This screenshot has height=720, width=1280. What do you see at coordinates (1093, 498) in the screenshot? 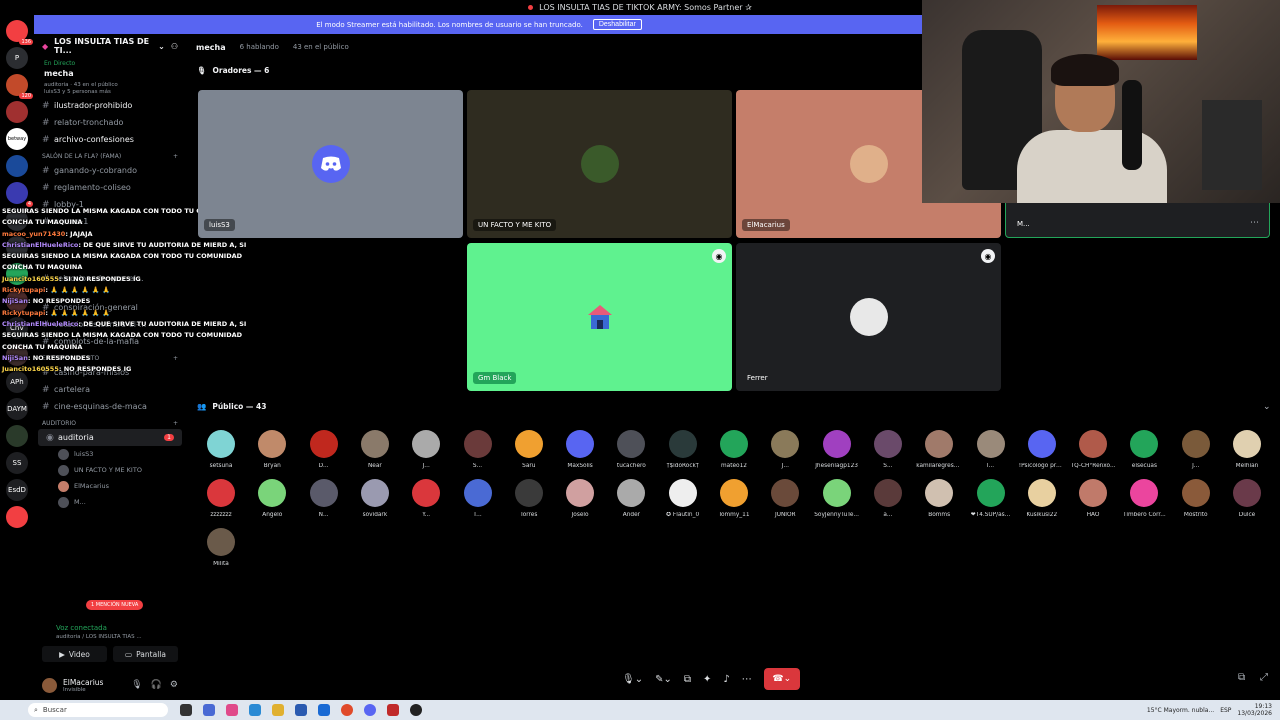
I see `audience-member: HAO` at bounding box center [1093, 498].